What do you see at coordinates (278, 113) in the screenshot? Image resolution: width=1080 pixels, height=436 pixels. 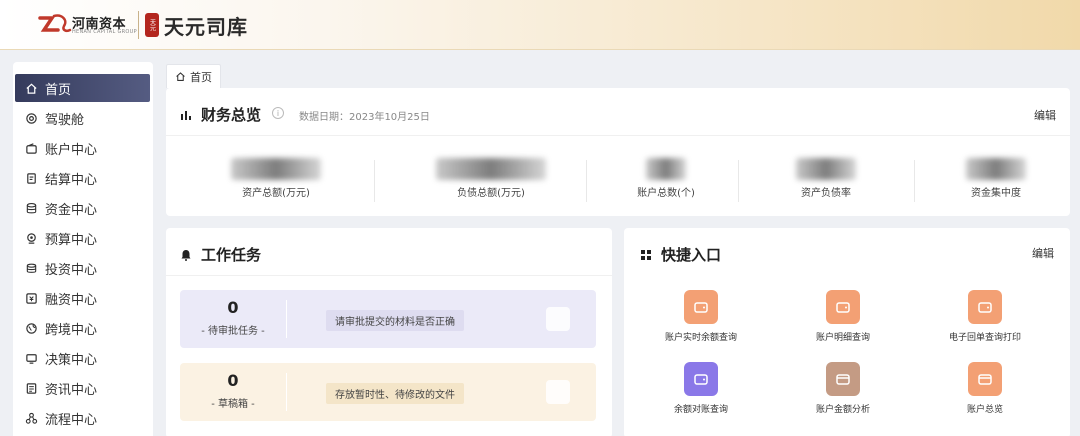 I see `info-icon: i` at bounding box center [278, 113].